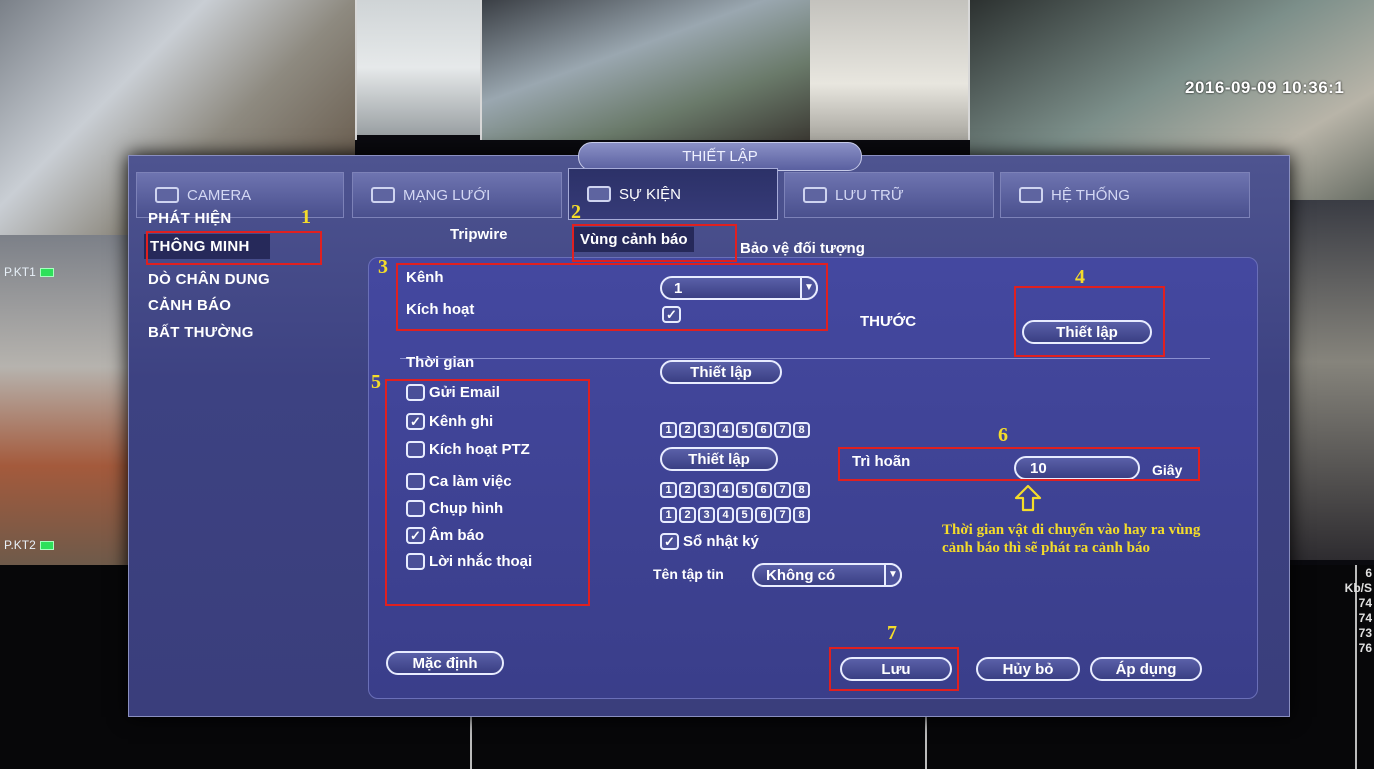 This screenshot has width=1374, height=769. Describe the element at coordinates (801, 575) in the screenshot. I see `file-value: Không có` at that location.